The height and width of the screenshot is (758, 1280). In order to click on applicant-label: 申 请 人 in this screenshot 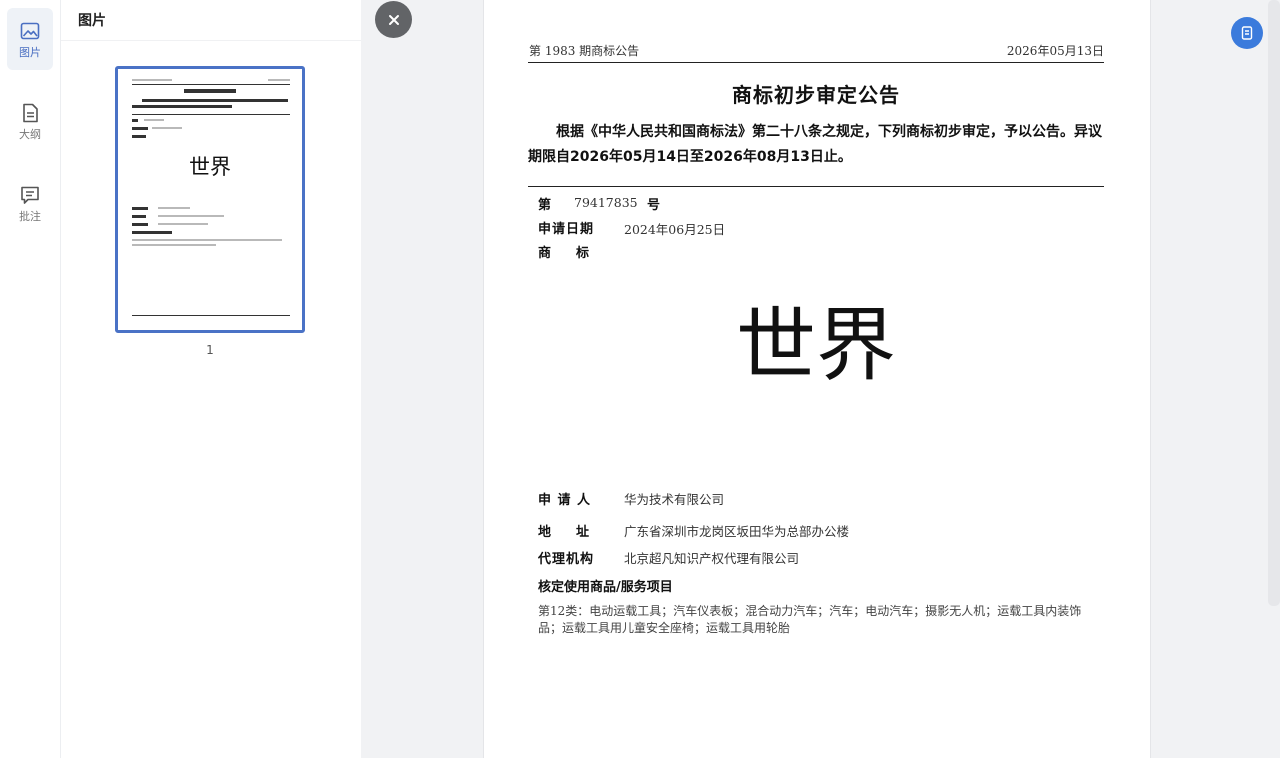, I will do `click(565, 500)`.